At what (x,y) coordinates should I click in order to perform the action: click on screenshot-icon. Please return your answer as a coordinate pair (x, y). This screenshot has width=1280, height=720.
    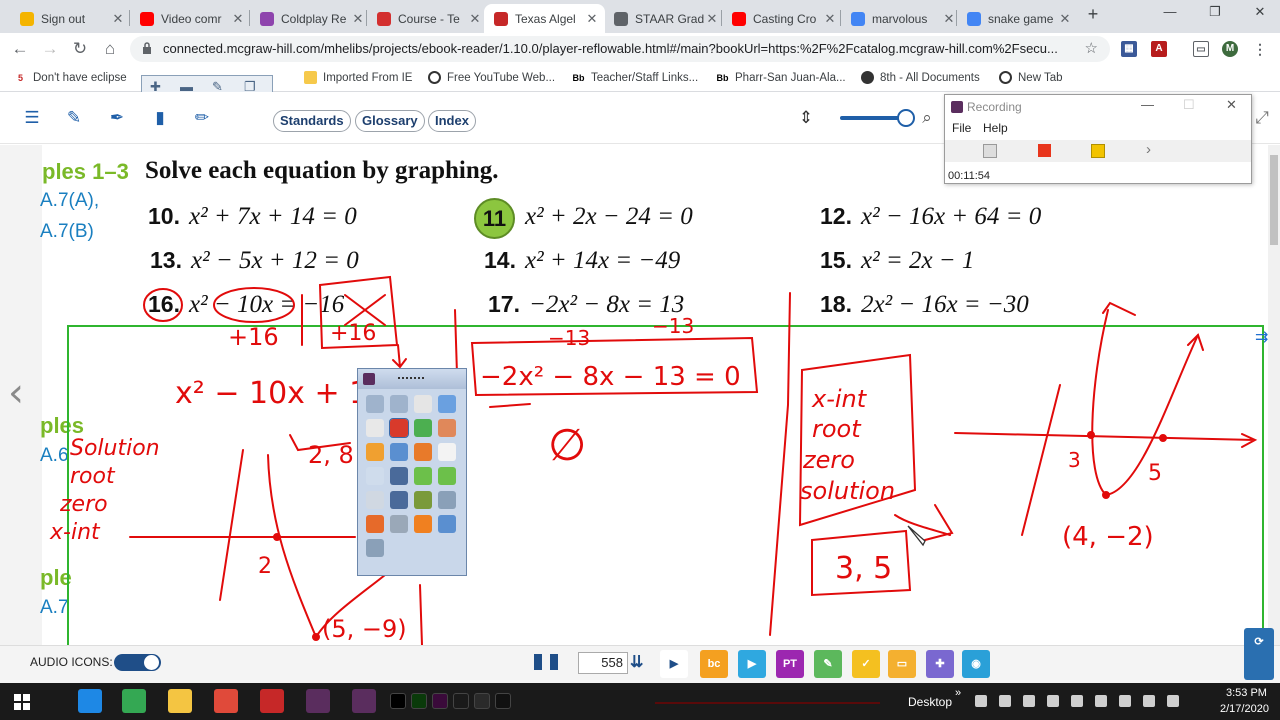
    Looking at the image, I should click on (423, 500).